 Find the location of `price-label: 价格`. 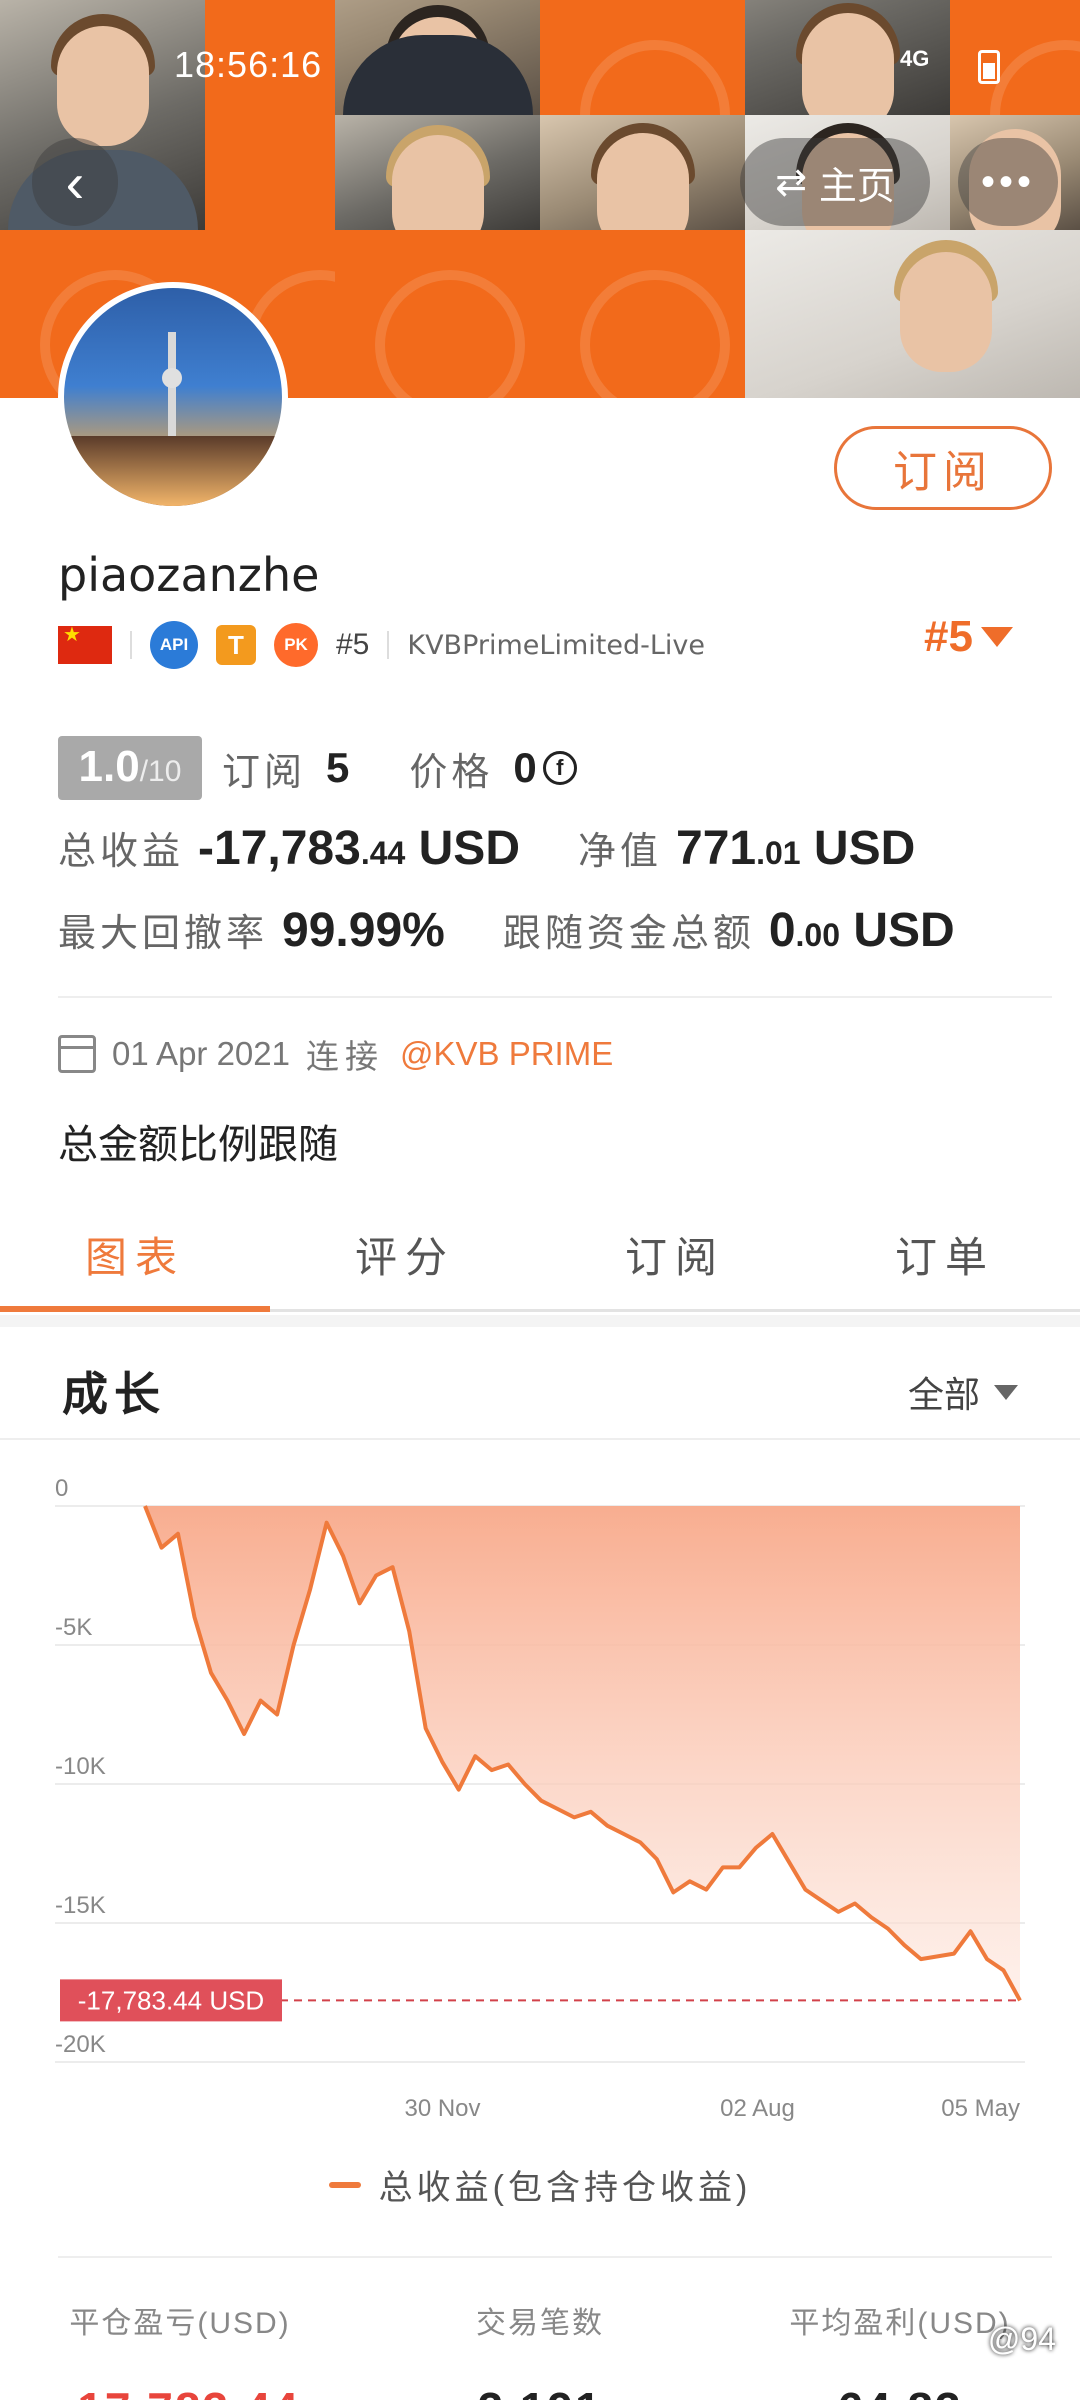

price-label: 价格 is located at coordinates (451, 772).